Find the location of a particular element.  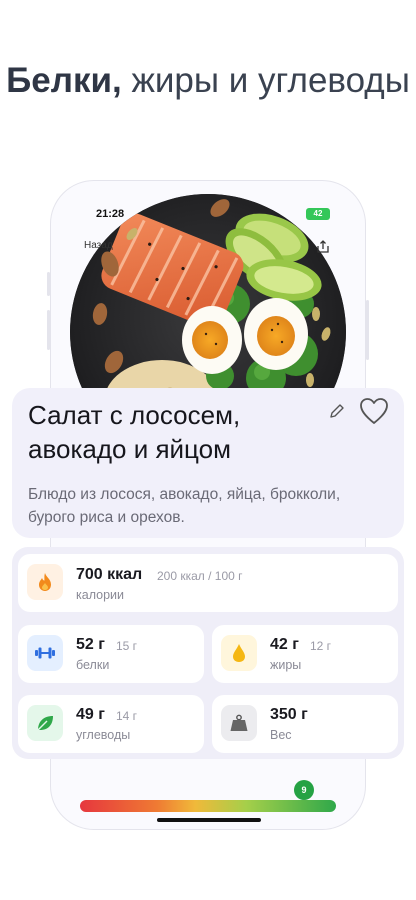

pencil-icon is located at coordinates (337, 411).